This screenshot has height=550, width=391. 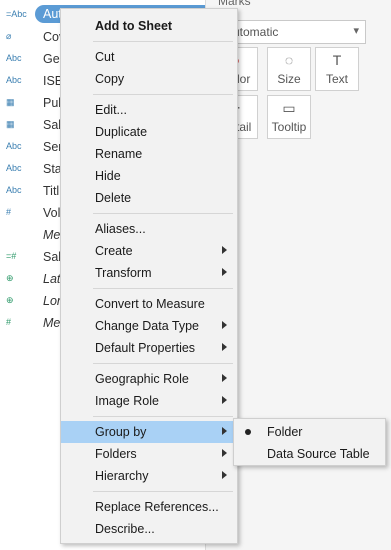 What do you see at coordinates (119, 154) in the screenshot?
I see `menu-item-label: Rename` at bounding box center [119, 154].